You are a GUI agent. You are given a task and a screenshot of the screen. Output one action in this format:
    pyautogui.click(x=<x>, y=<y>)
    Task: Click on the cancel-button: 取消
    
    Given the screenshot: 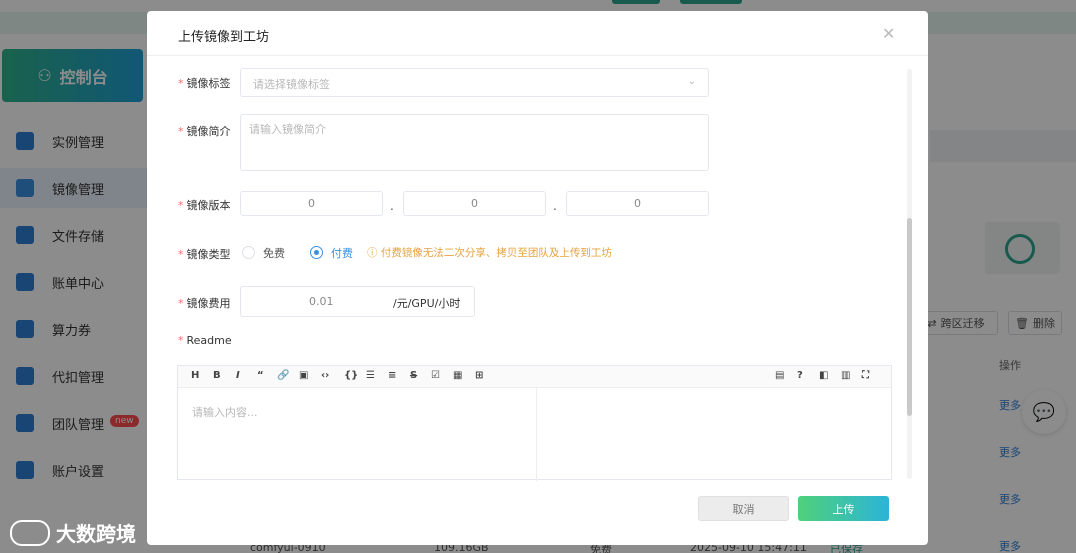 What is the action you would take?
    pyautogui.click(x=743, y=508)
    